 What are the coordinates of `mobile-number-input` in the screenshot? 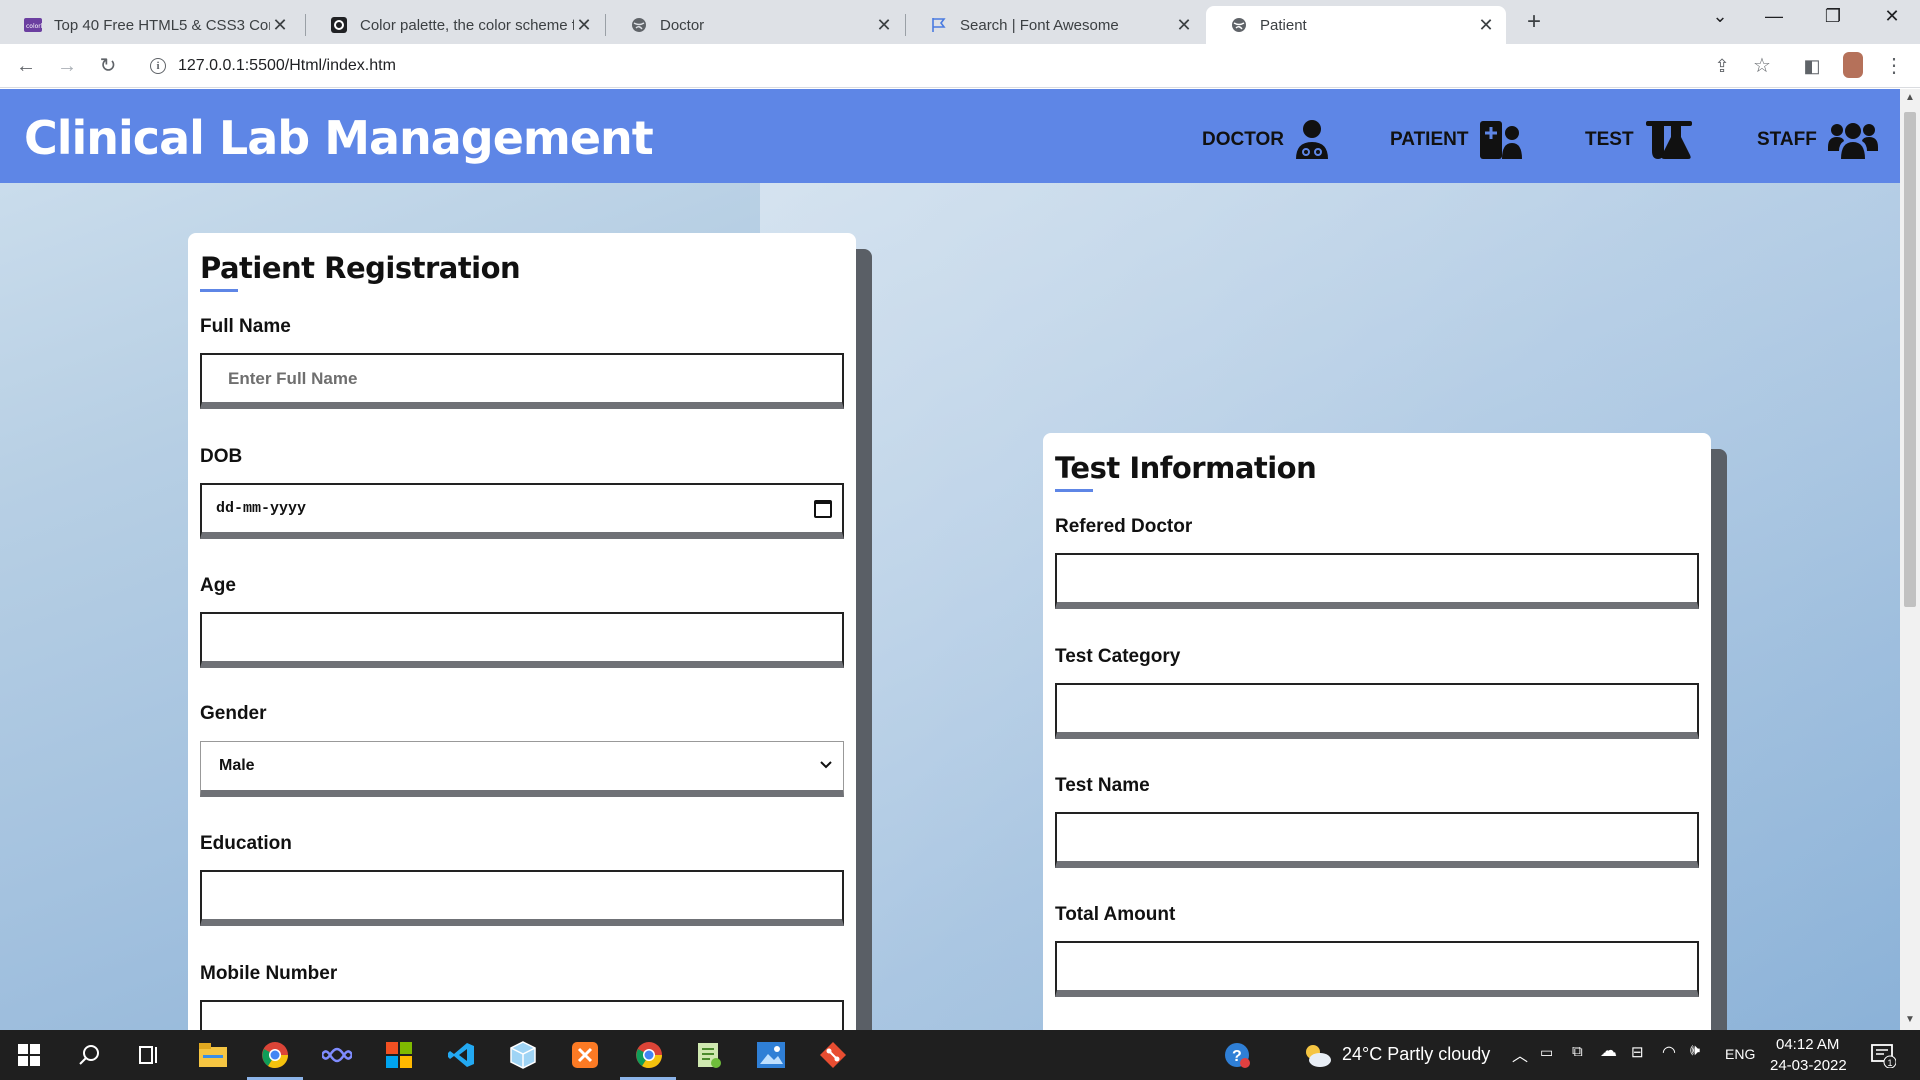 It's located at (522, 1015).